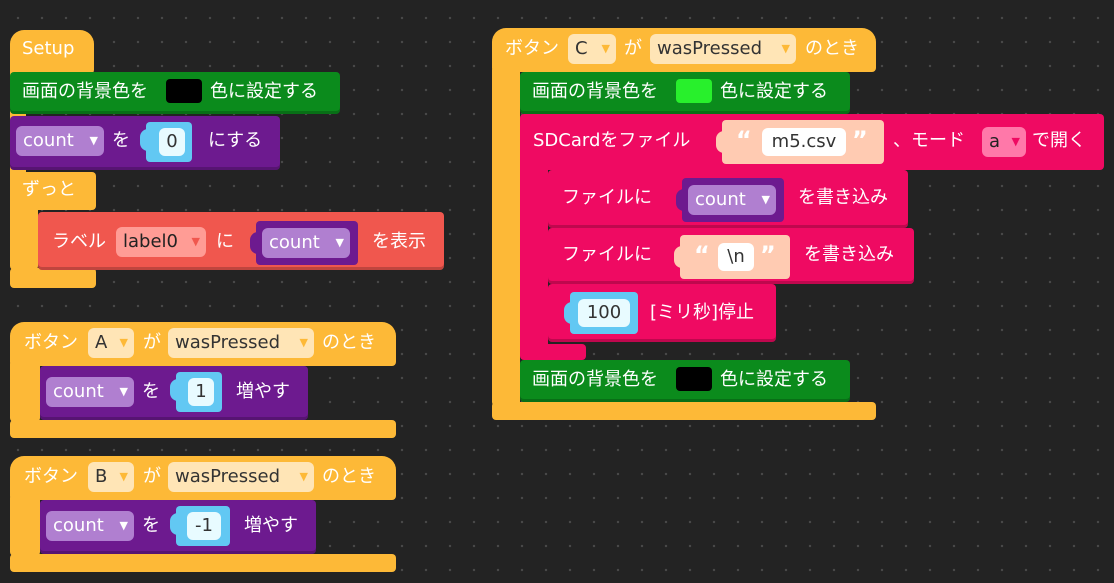 The image size is (1114, 583). What do you see at coordinates (607, 197) in the screenshot?
I see `write1-prefix: ファイルに` at bounding box center [607, 197].